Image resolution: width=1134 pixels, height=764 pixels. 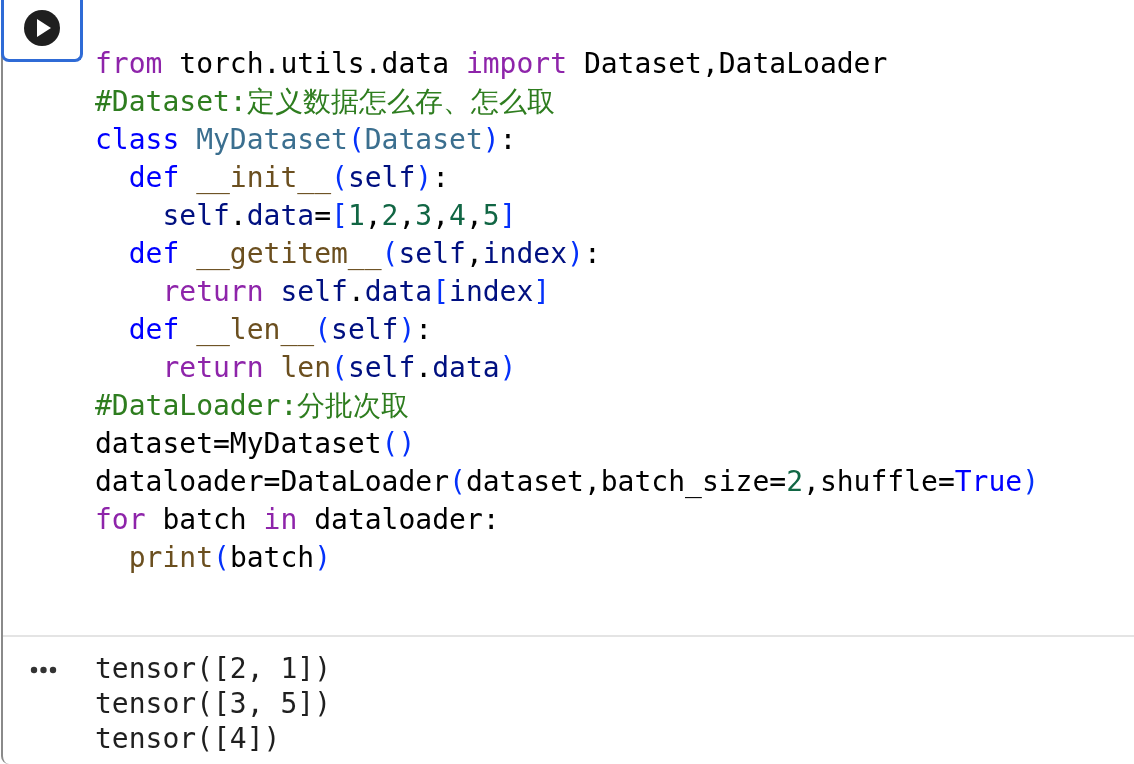 I want to click on code-line: def __getitem__(self,index):, so click(x=364, y=254).